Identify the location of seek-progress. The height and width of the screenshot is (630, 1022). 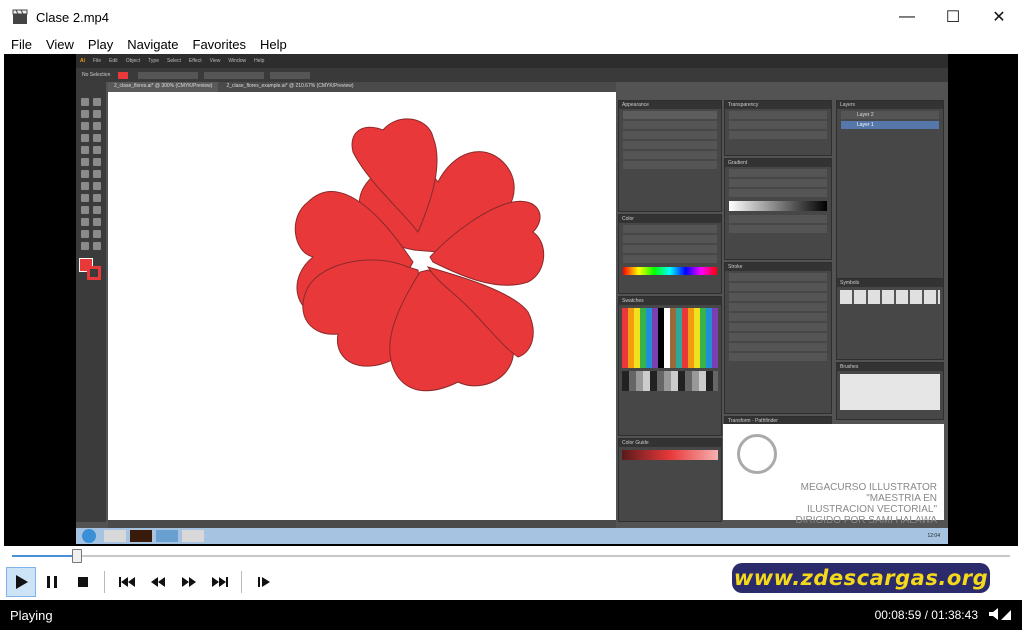
(44, 556).